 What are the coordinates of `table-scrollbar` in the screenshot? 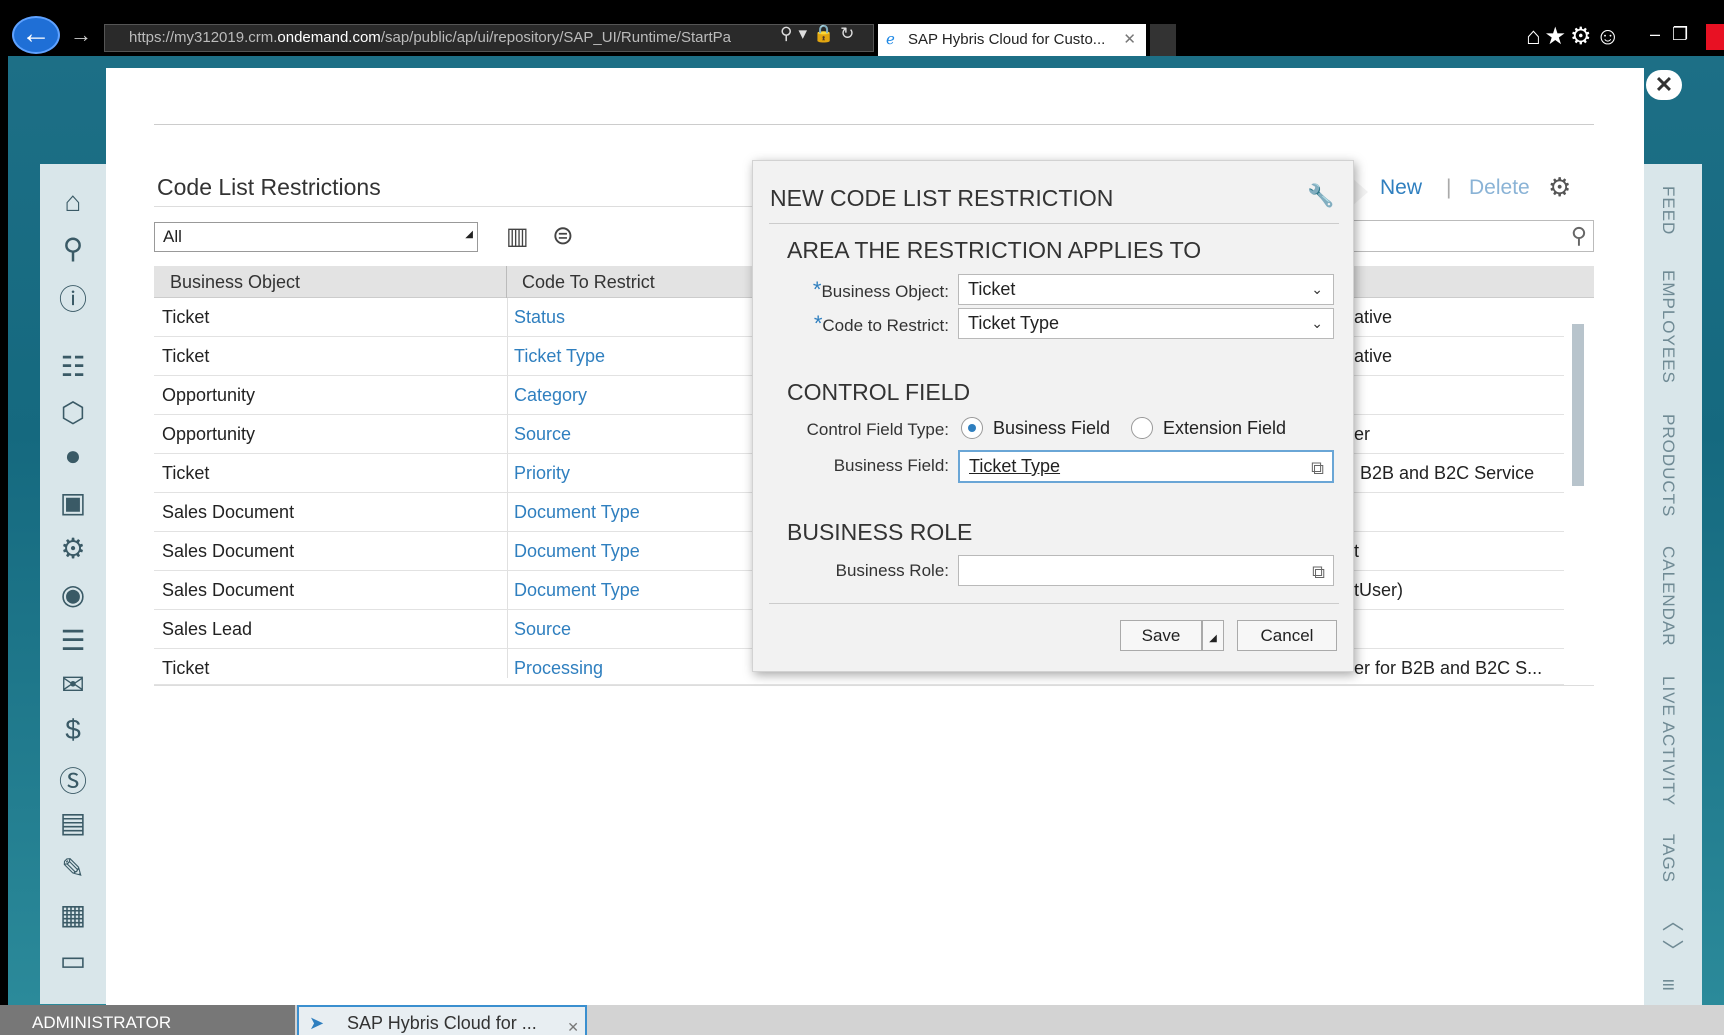 It's located at (1578, 405).